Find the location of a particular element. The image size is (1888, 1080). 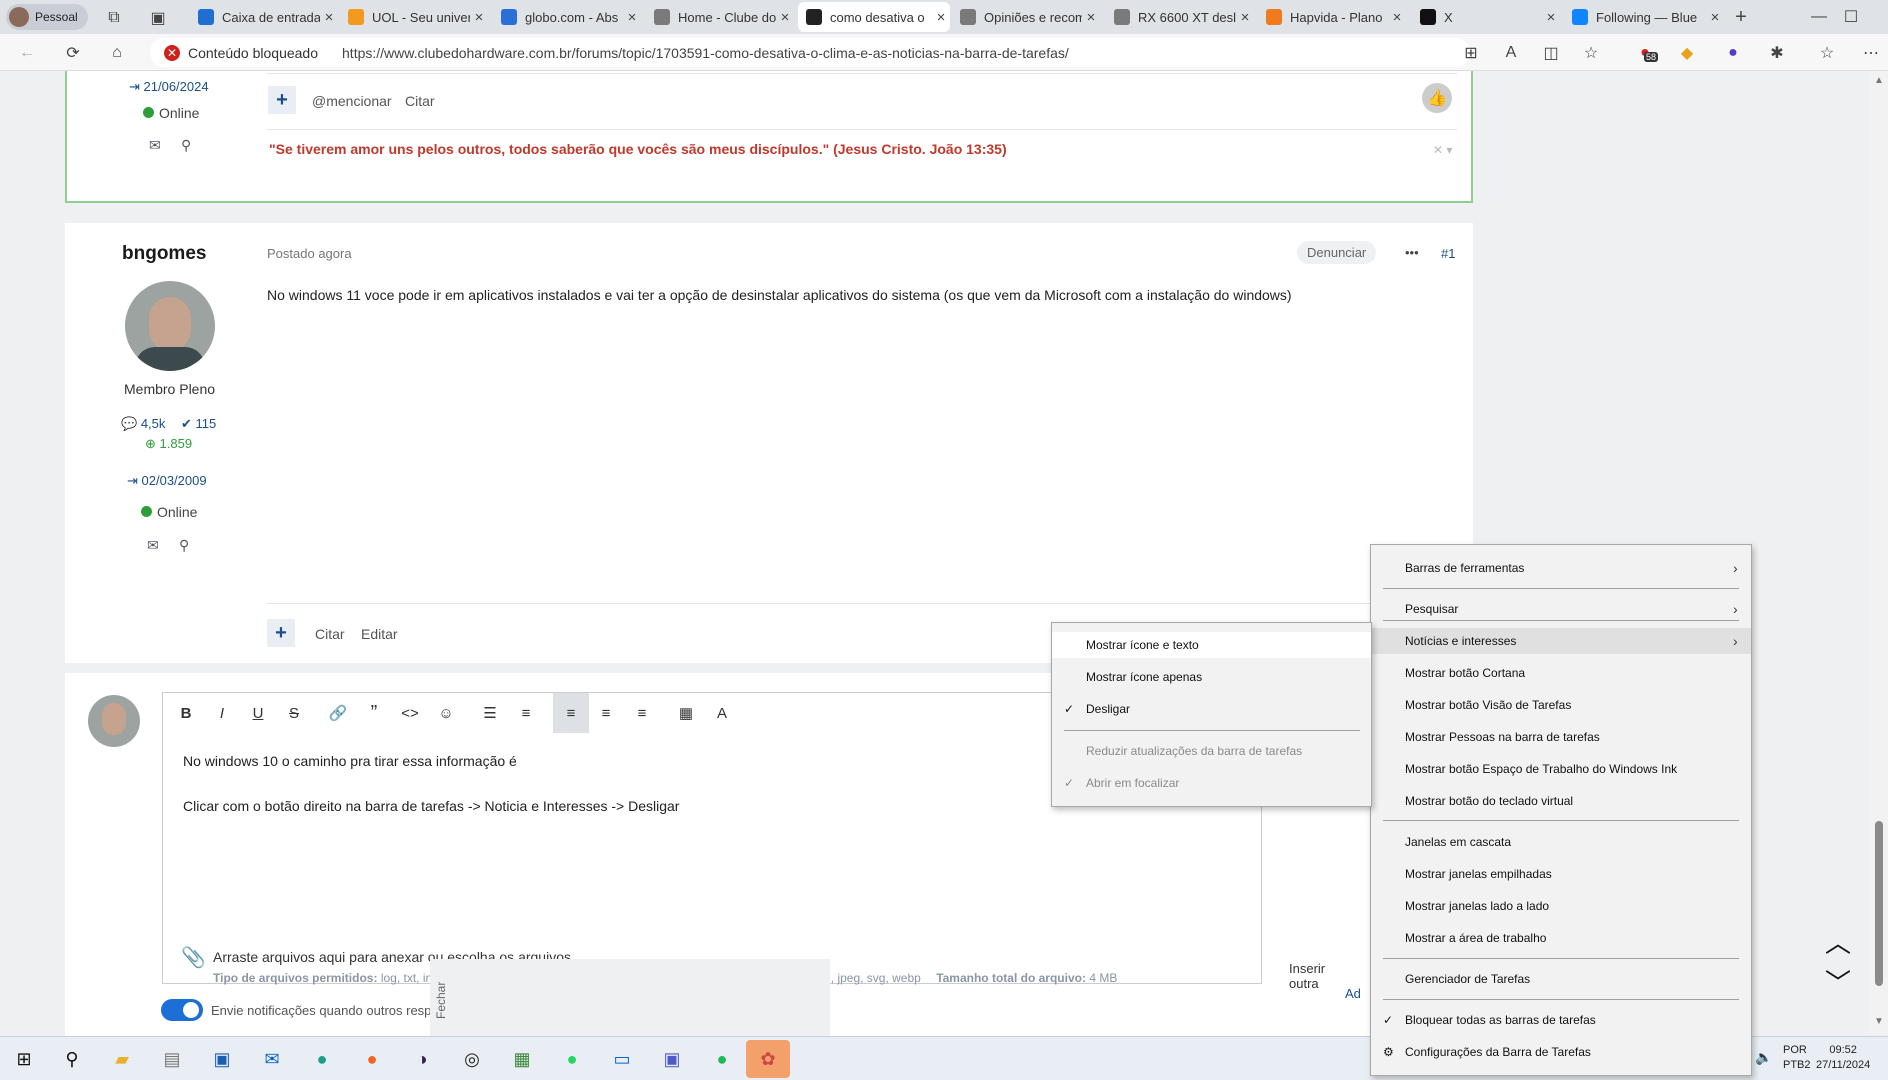

split-screen-icon: ◫ is located at coordinates (1551, 53).